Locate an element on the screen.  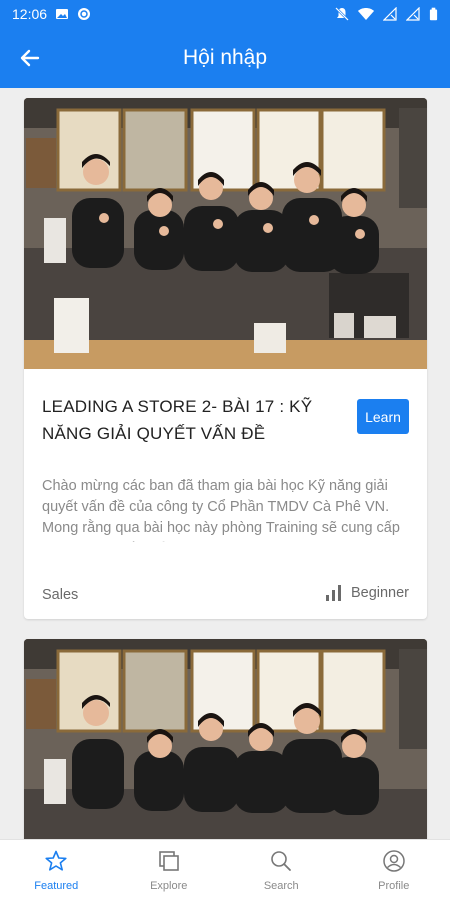
profile-icon is located at coordinates (394, 861).